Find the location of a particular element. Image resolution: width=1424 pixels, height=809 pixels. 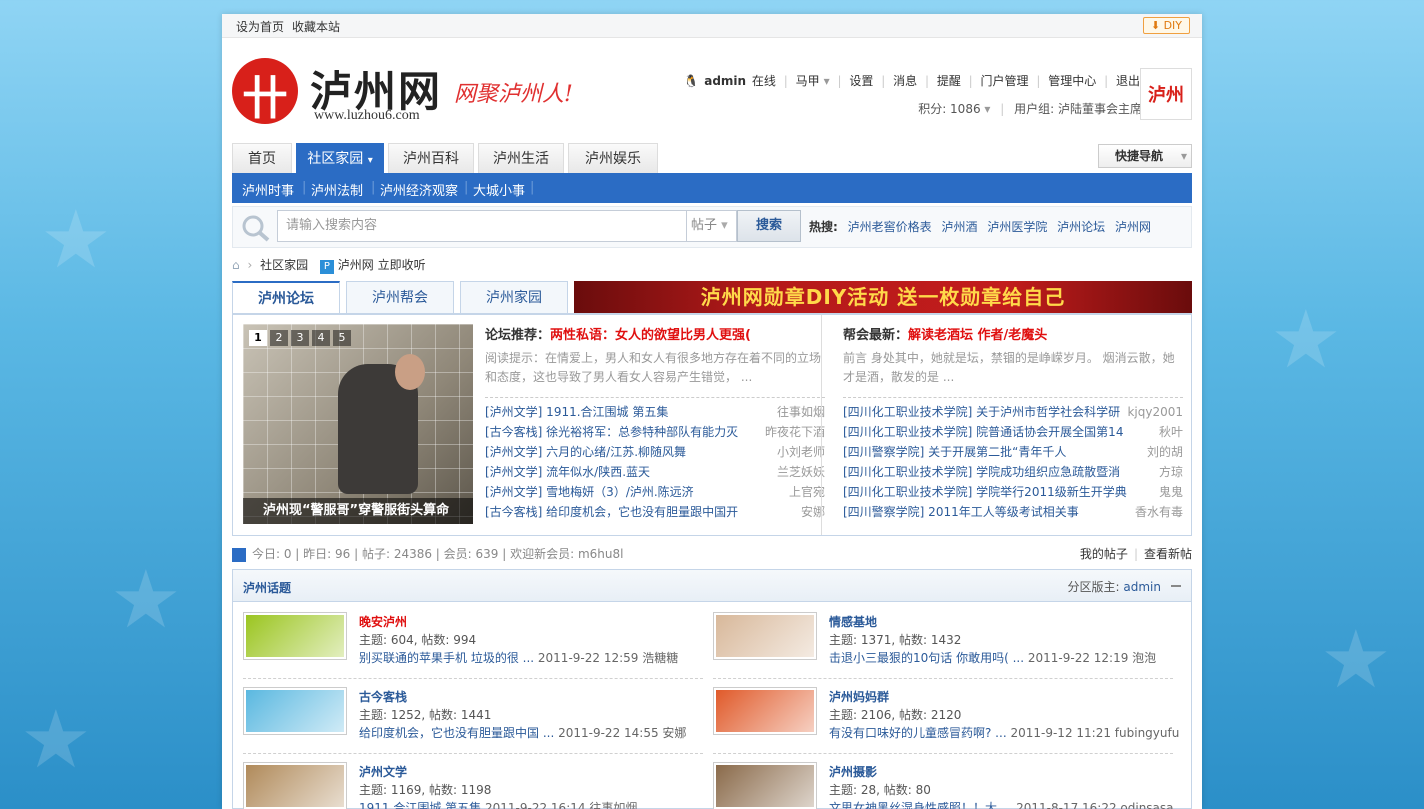

list-item: [泸州文学] 六月的心绪/江苏.柳随风舞 小刘老师 is located at coordinates (655, 452).